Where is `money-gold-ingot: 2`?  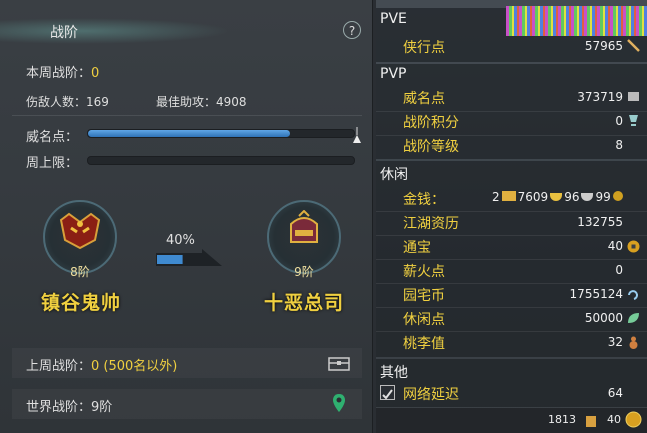
money-gold-ingot: 2 is located at coordinates (496, 197).